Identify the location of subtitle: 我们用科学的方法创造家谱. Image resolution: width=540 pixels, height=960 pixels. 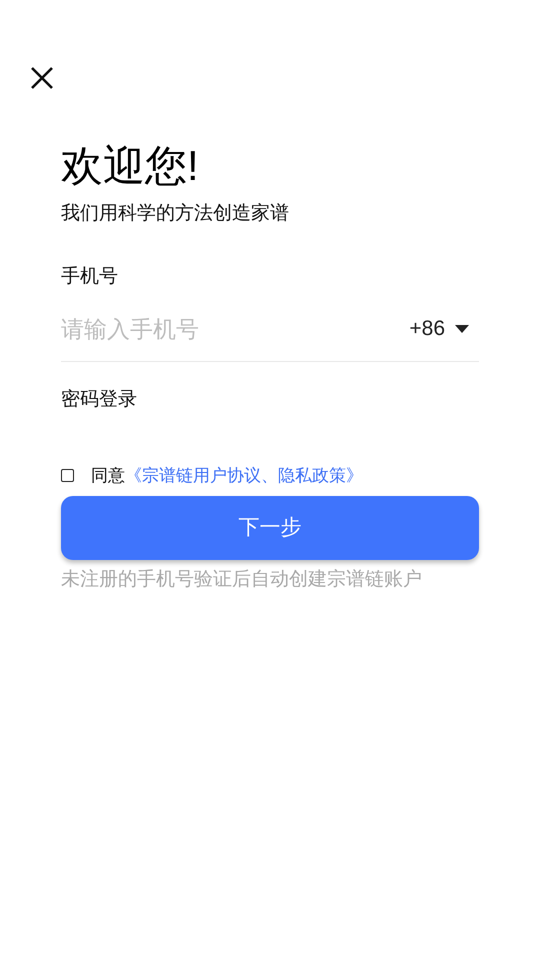
(175, 214).